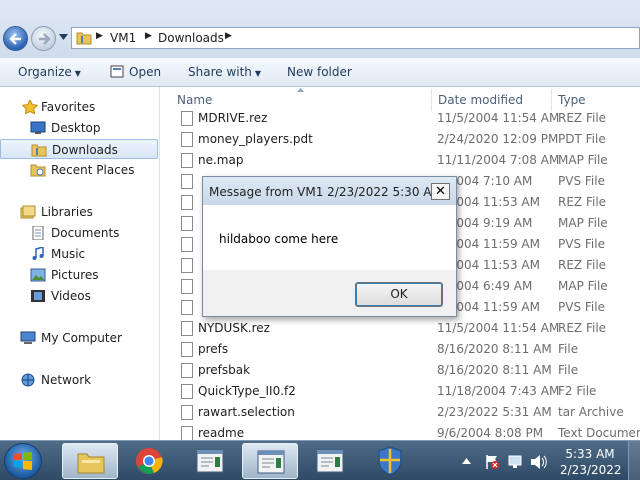 This screenshot has width=640, height=480. What do you see at coordinates (194, 100) in the screenshot?
I see `column-header-name: Name` at bounding box center [194, 100].